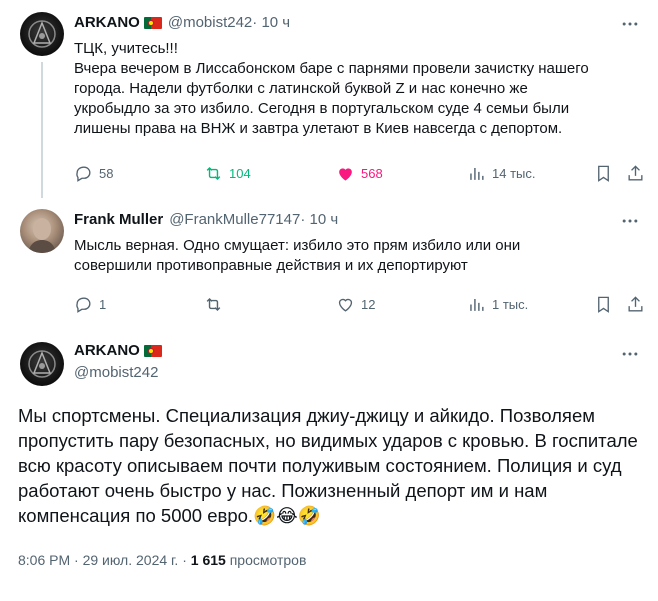  I want to click on like-count: 568, so click(372, 173).